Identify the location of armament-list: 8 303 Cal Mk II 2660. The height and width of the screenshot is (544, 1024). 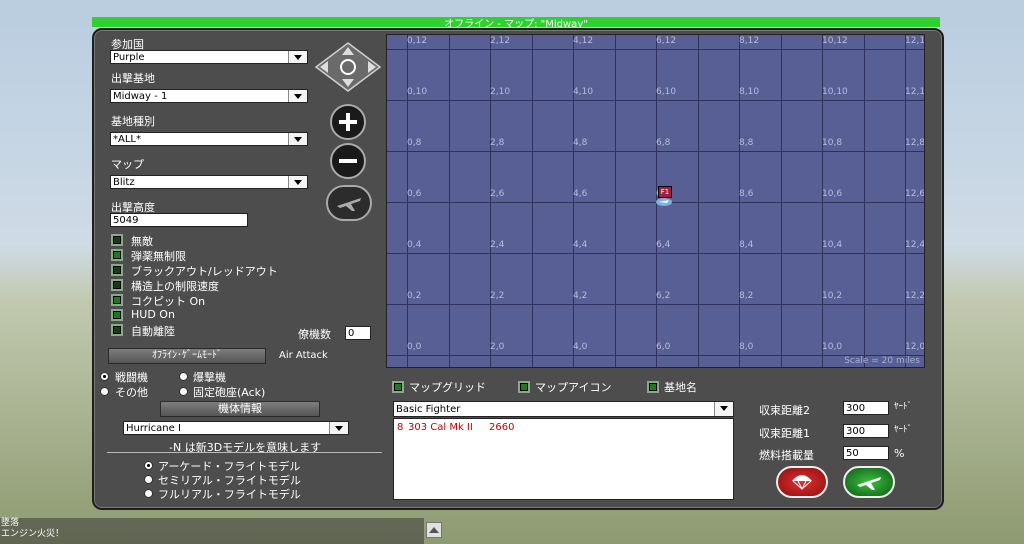
(563, 459).